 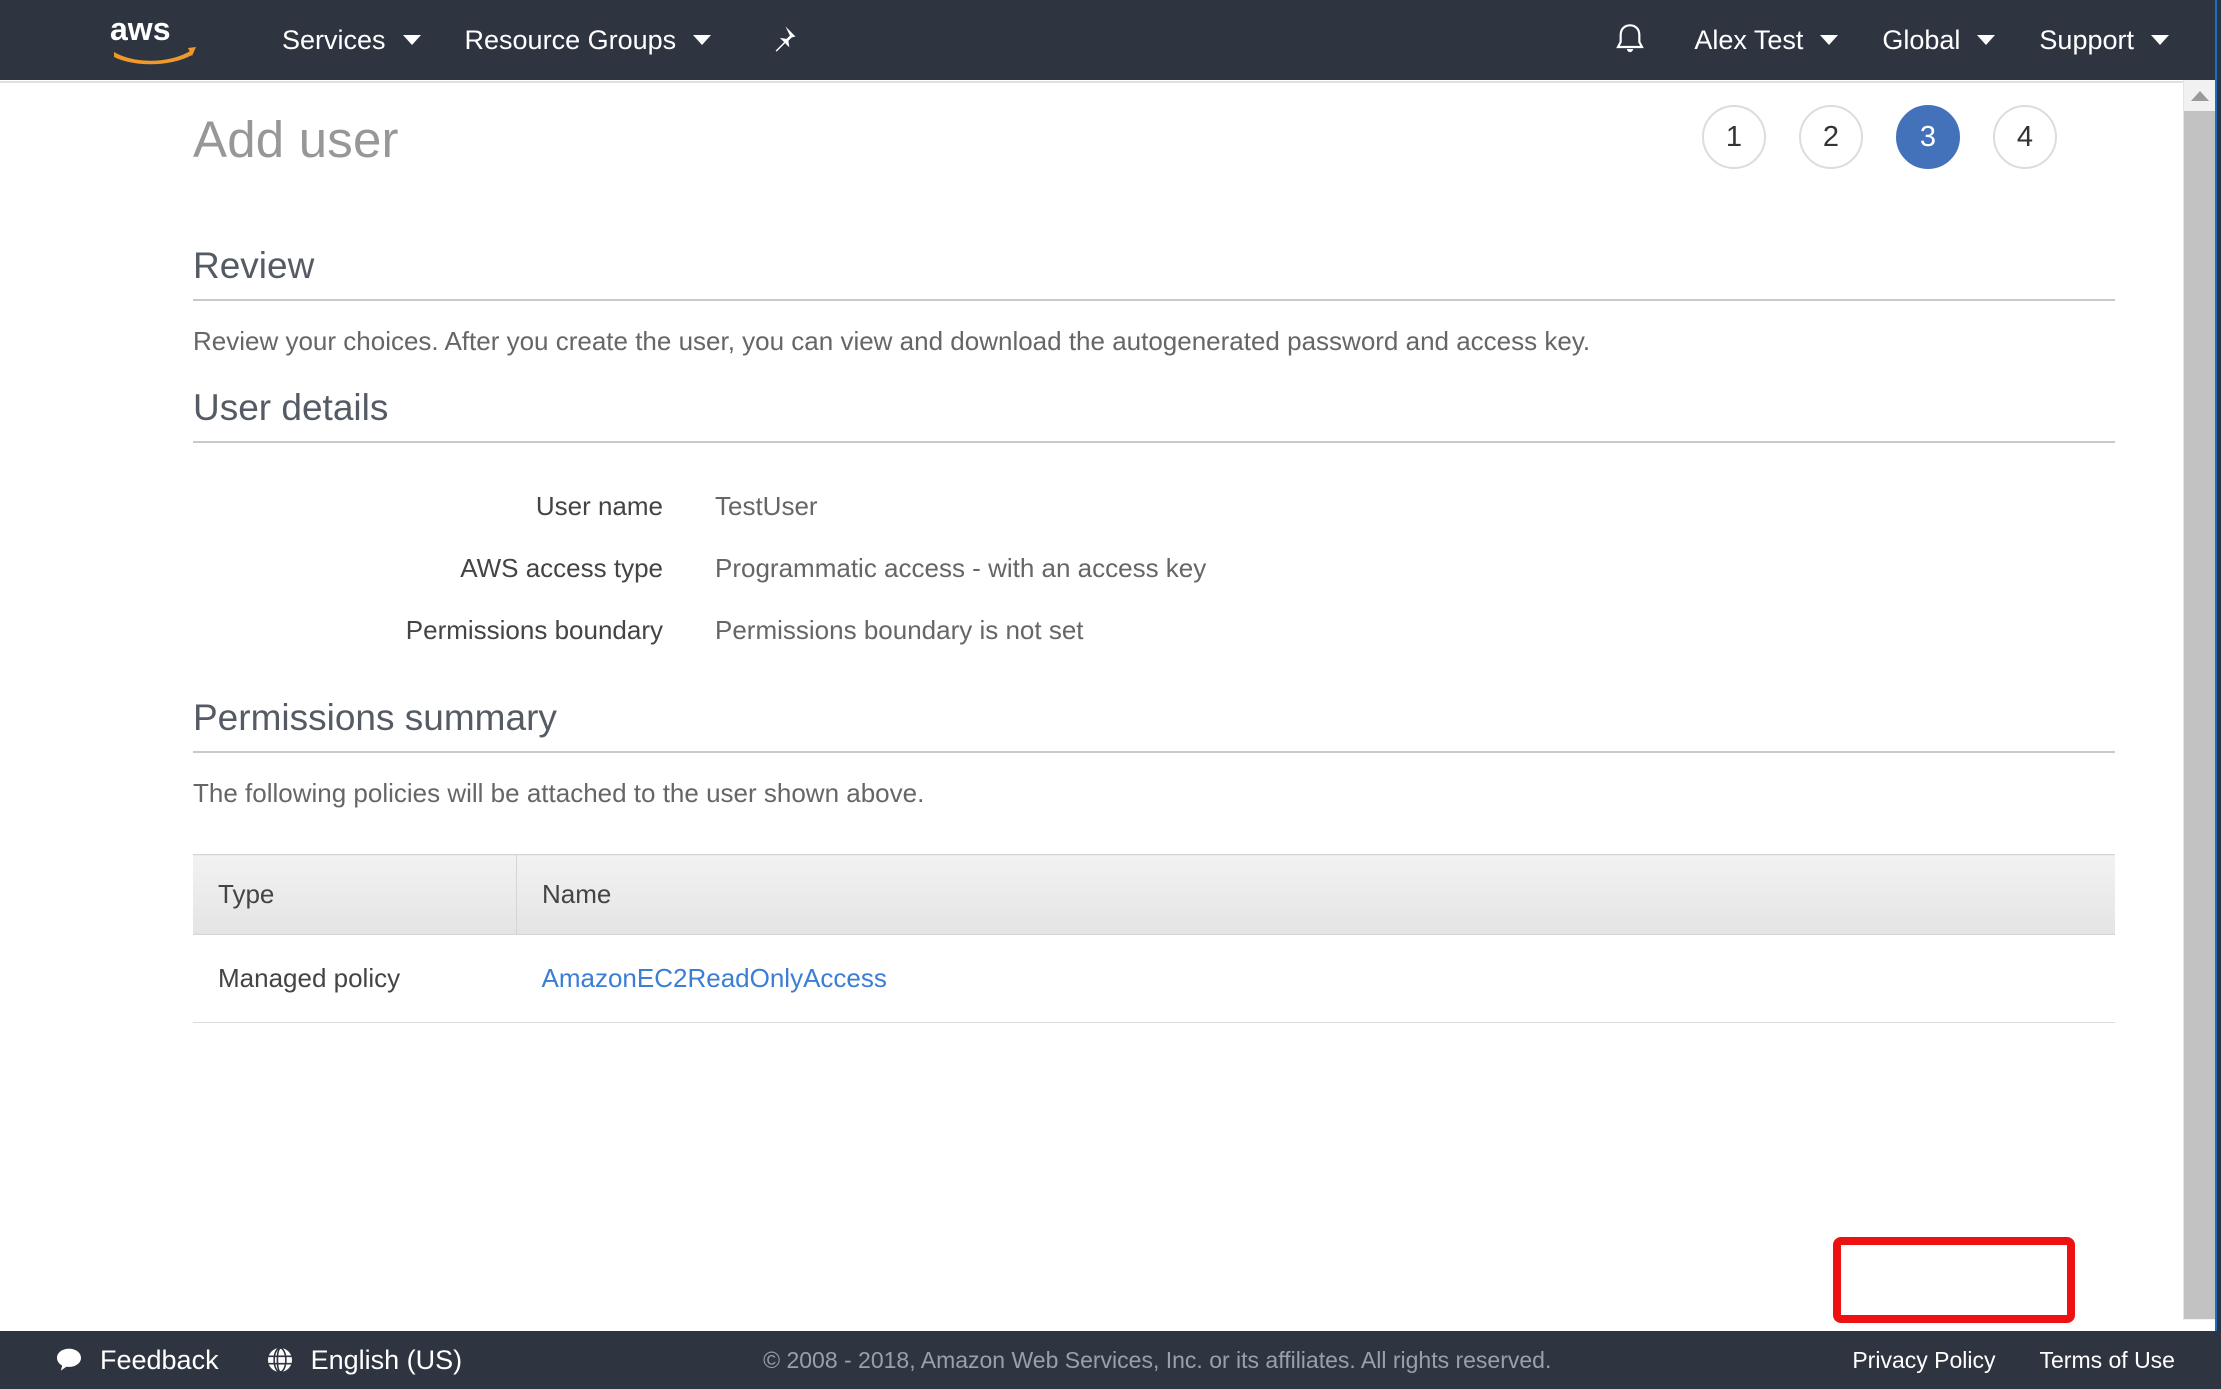 I want to click on aws-logo: aws, so click(x=154, y=39).